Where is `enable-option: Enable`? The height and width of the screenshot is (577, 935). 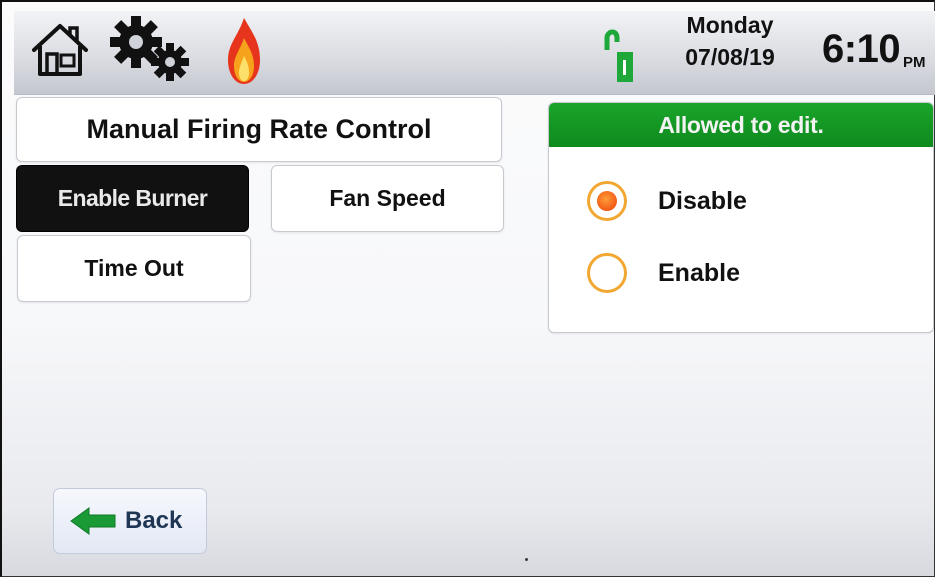
enable-option: Enable is located at coordinates (663, 273).